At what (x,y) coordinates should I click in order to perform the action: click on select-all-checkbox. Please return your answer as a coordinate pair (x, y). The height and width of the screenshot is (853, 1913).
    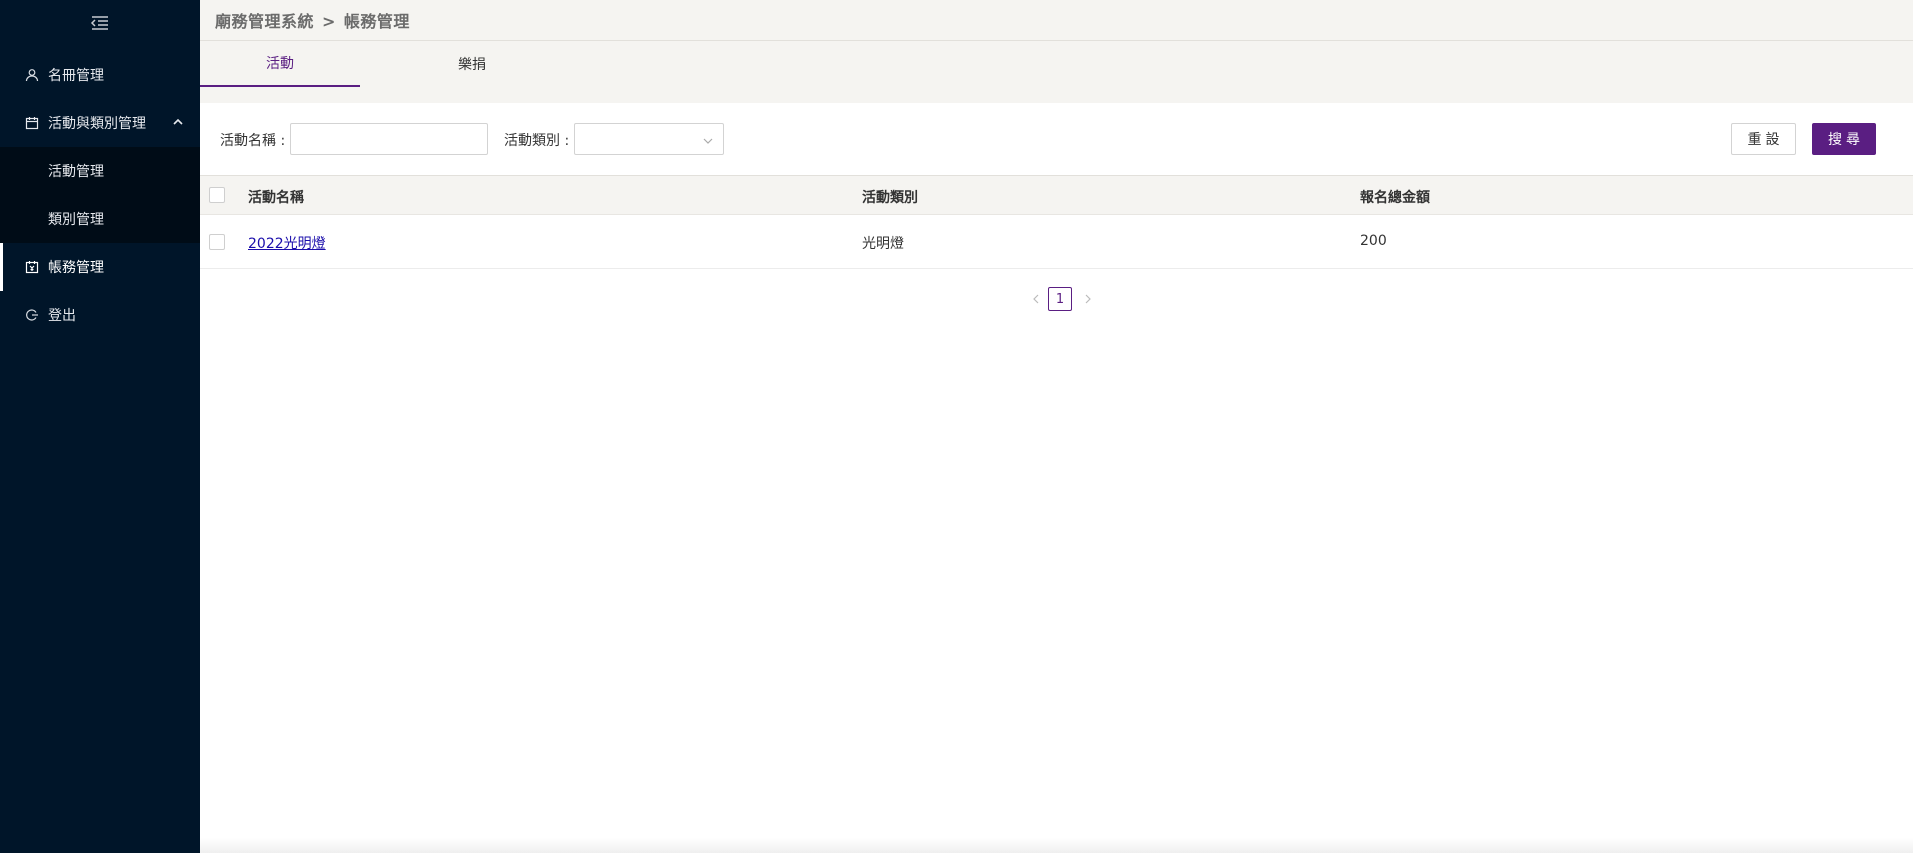
    Looking at the image, I should click on (217, 195).